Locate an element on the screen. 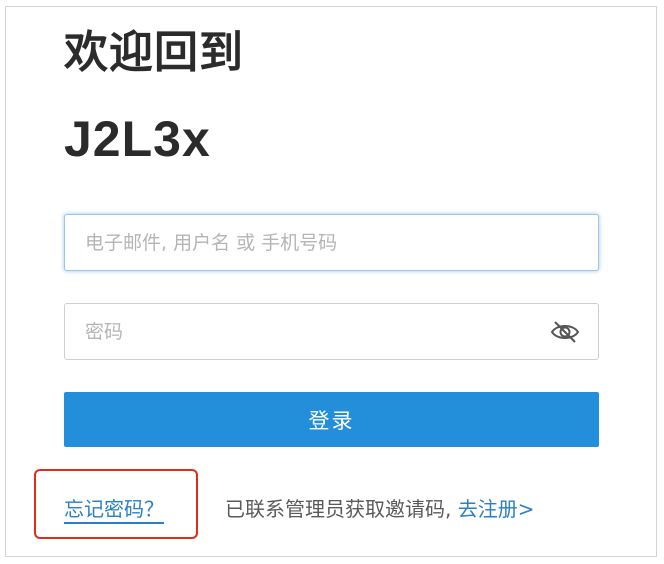  identifier-field is located at coordinates (331, 242).